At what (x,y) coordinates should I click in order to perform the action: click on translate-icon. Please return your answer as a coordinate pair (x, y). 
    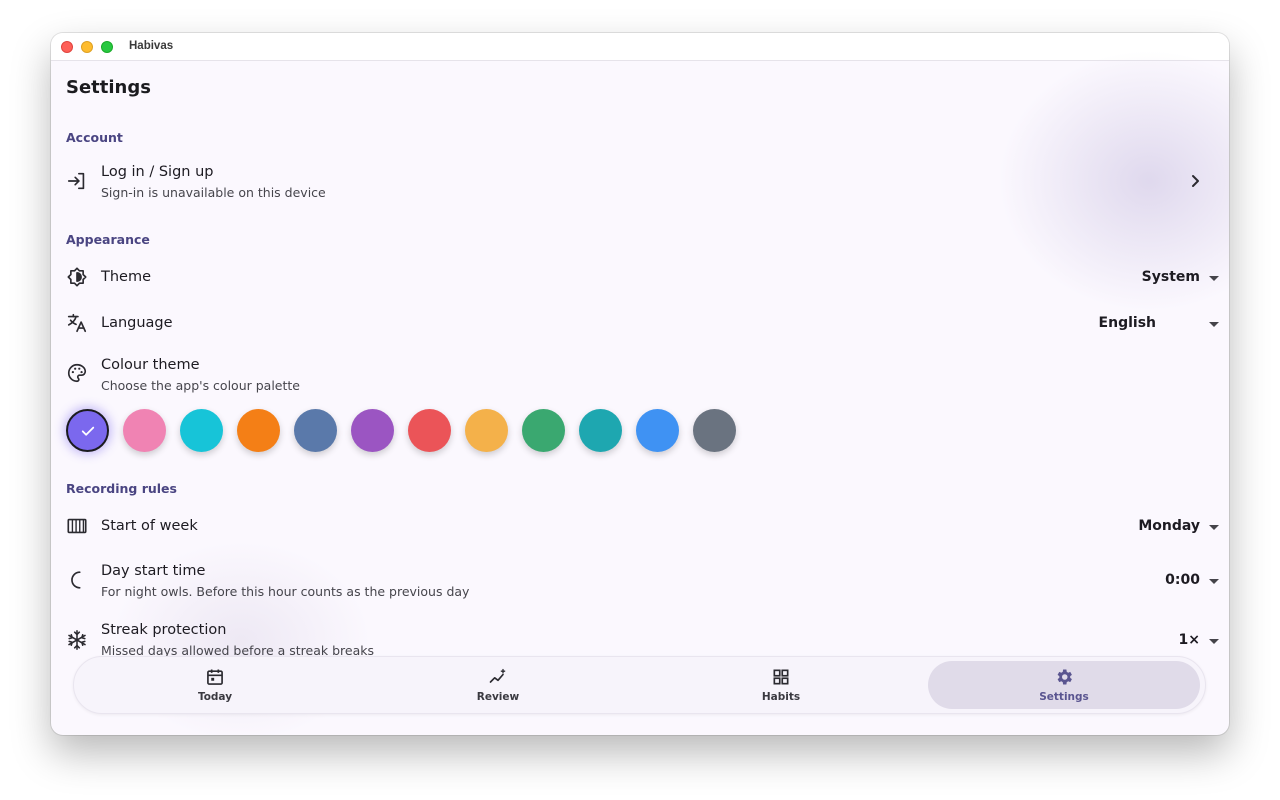
    Looking at the image, I should click on (77, 323).